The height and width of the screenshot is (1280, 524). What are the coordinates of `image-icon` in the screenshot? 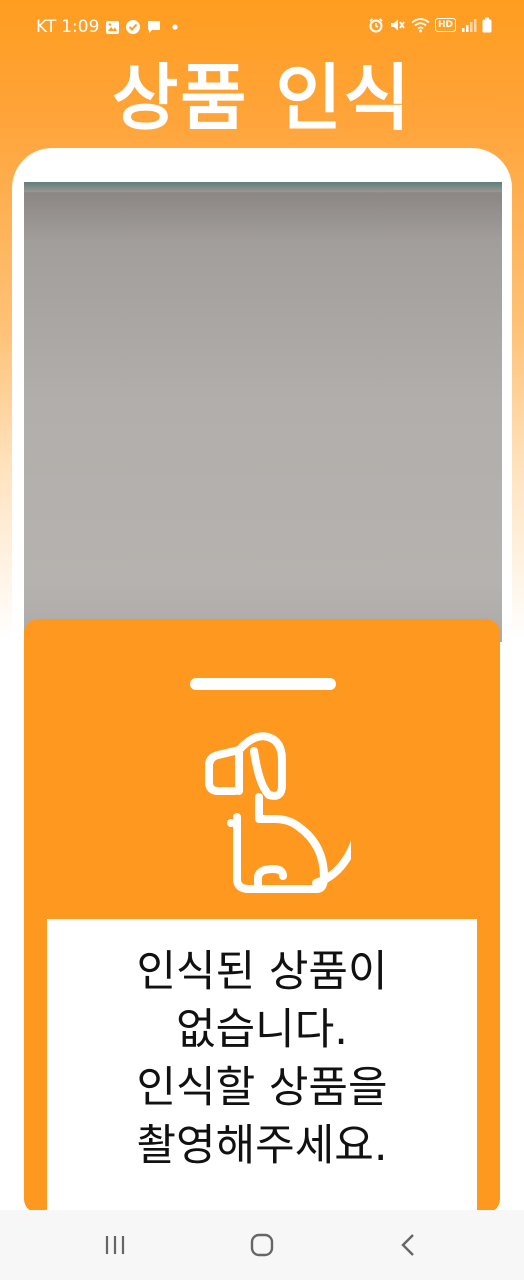 It's located at (112, 27).